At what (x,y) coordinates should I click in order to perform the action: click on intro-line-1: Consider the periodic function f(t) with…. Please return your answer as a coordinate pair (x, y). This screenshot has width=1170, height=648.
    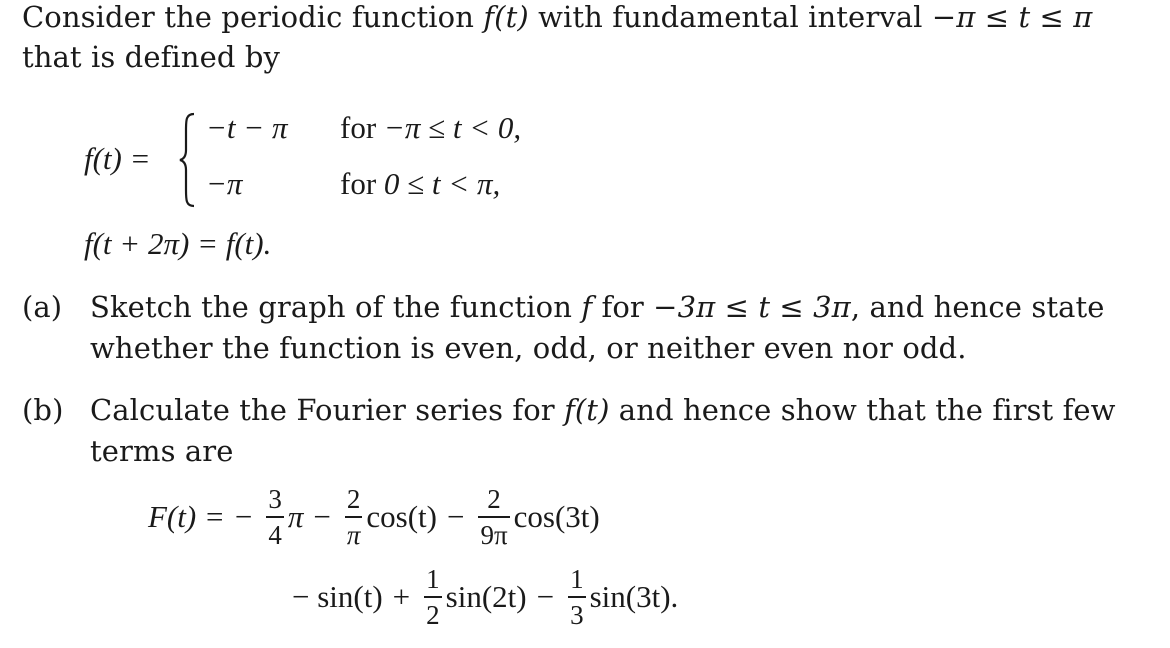
    Looking at the image, I should click on (557, 17).